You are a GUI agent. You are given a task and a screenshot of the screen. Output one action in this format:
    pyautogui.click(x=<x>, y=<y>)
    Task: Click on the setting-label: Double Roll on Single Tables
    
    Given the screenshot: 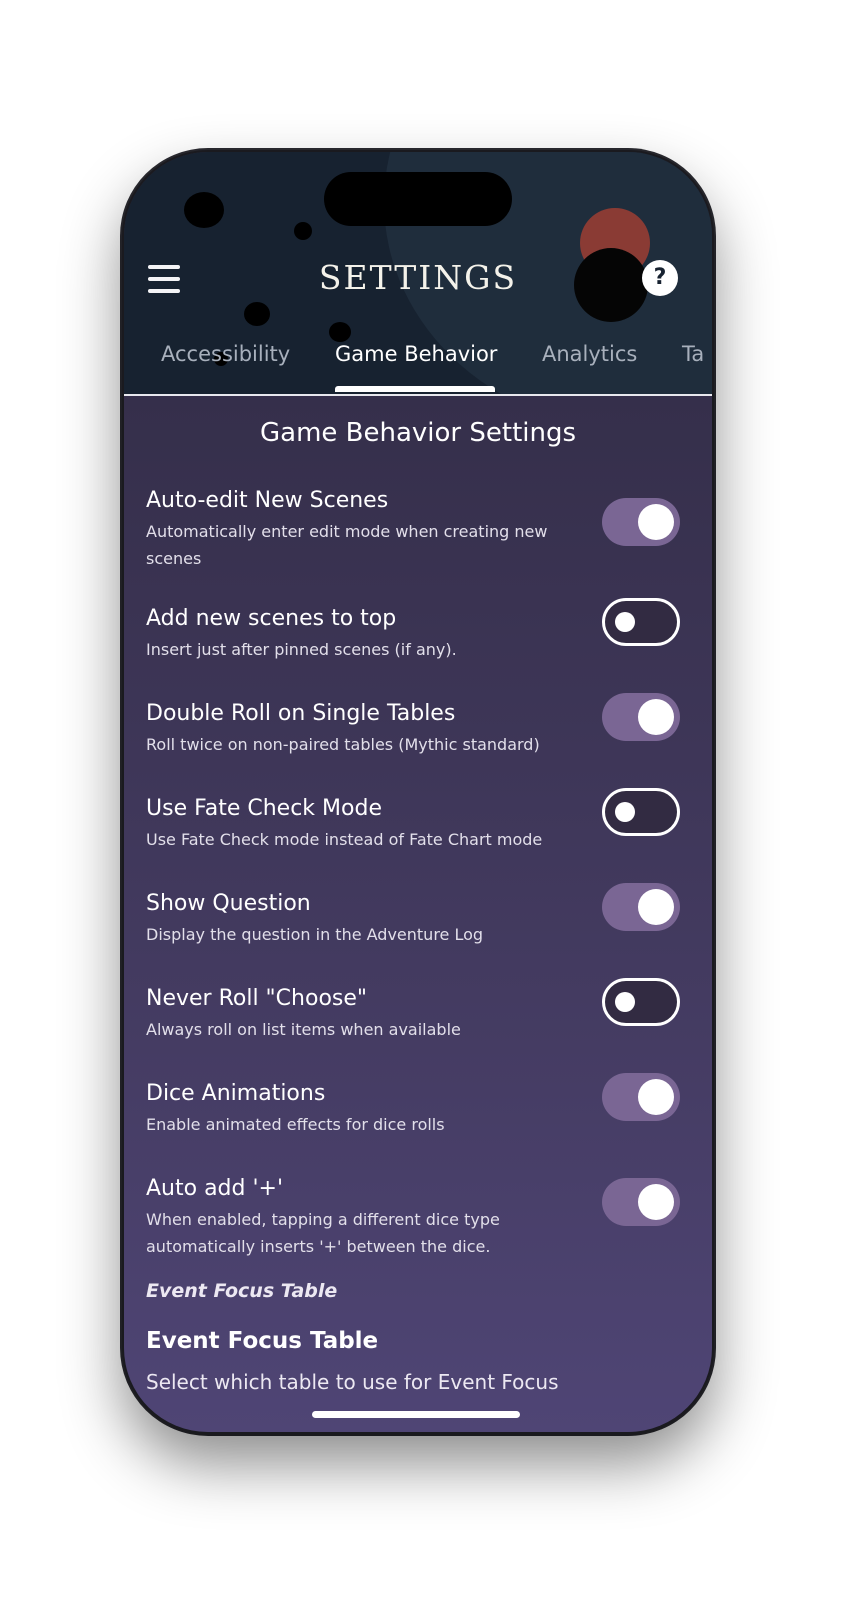 What is the action you would take?
    pyautogui.click(x=301, y=713)
    